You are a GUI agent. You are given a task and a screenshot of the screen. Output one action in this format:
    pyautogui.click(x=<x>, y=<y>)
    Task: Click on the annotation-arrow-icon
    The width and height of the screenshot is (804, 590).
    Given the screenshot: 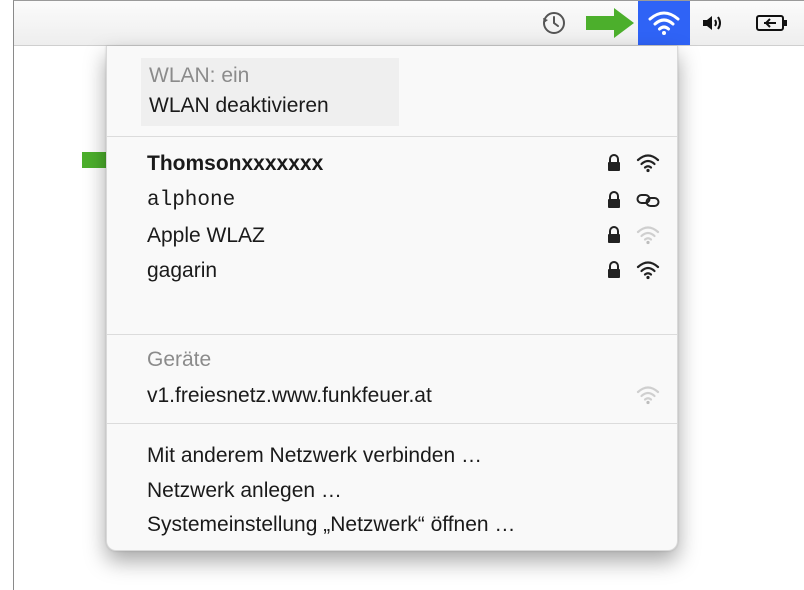 What is the action you would take?
    pyautogui.click(x=610, y=25)
    